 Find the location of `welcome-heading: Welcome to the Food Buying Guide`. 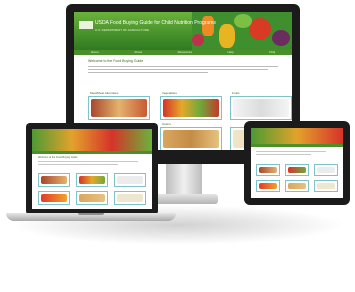

welcome-heading: Welcome to the Food Buying Guide is located at coordinates (116, 61).